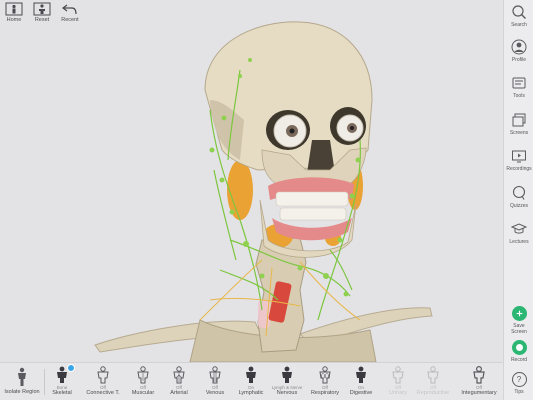 This screenshot has height=400, width=533. Describe the element at coordinates (361, 374) in the screenshot. I see `digestive-system-icon` at that location.